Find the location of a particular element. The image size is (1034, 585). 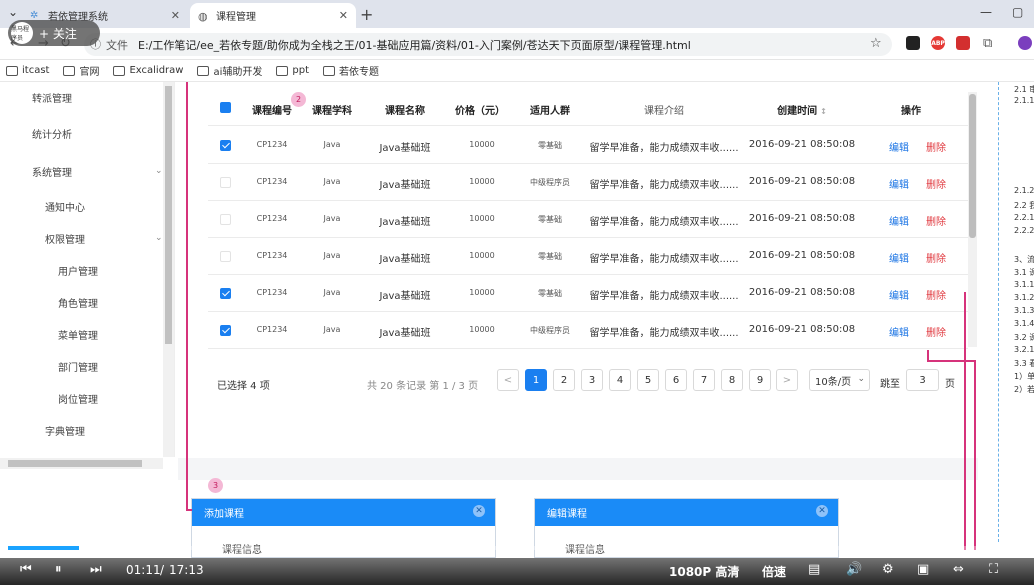

bookmark-item: Excalidraw is located at coordinates (148, 70).